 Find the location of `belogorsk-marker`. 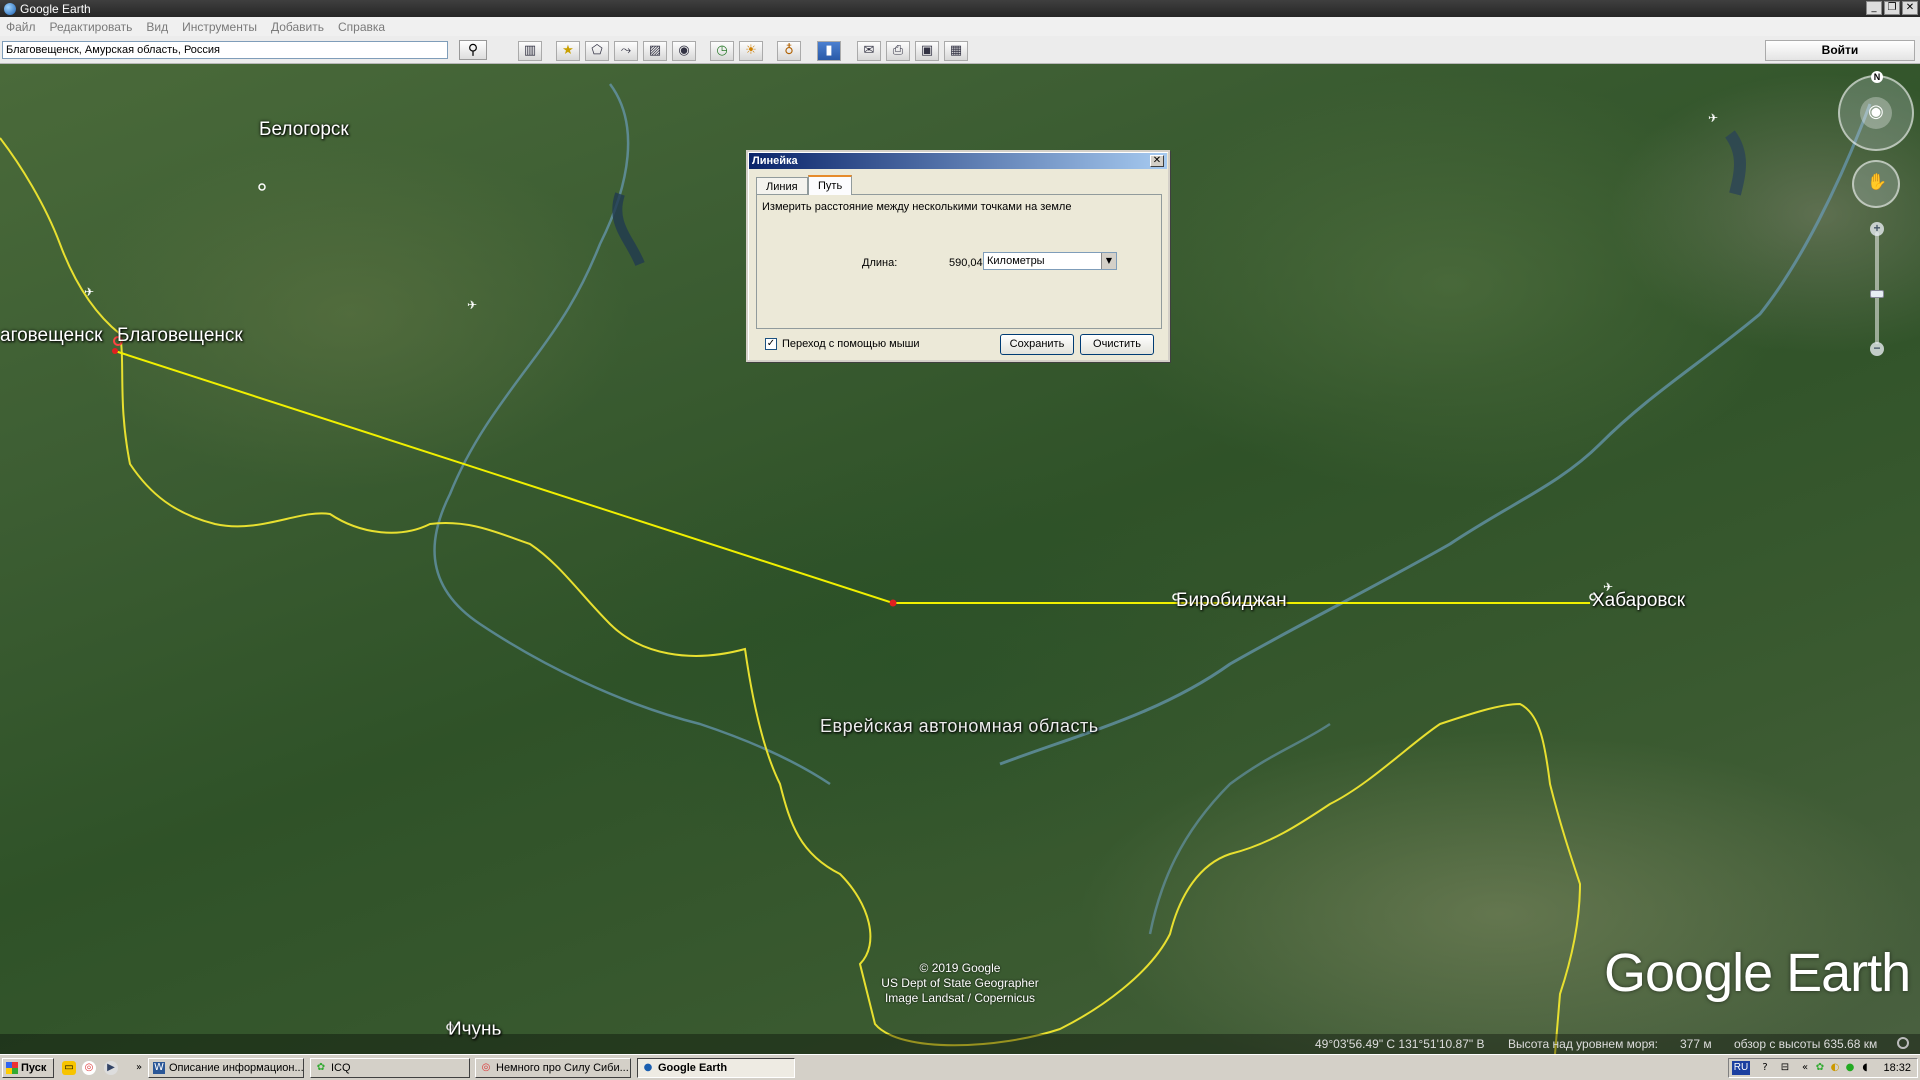

belogorsk-marker is located at coordinates (262, 187).